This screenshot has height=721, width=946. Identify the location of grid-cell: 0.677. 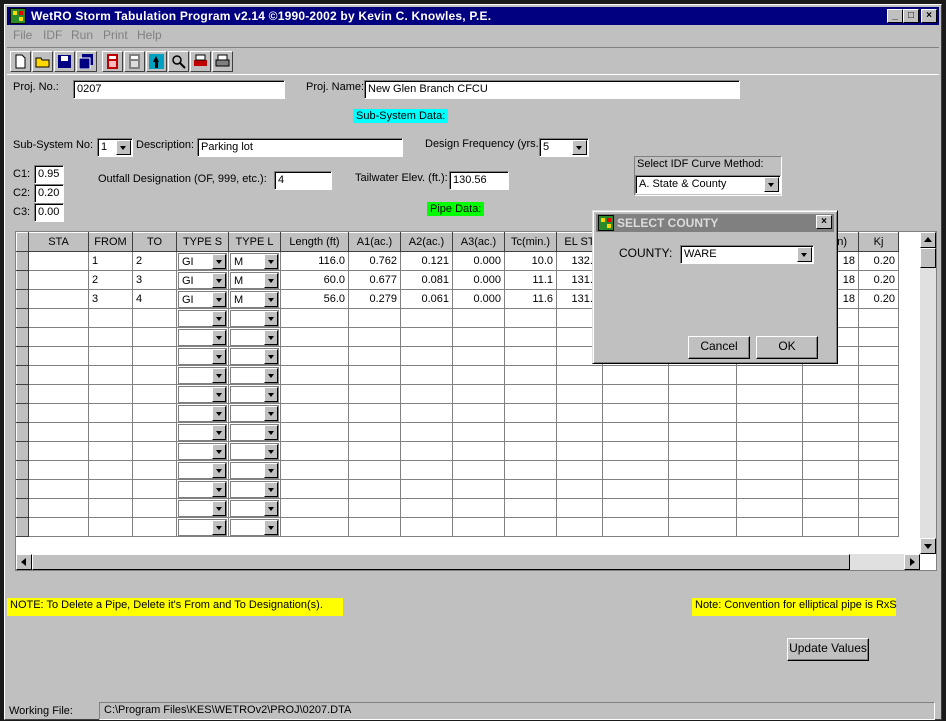
(374, 280).